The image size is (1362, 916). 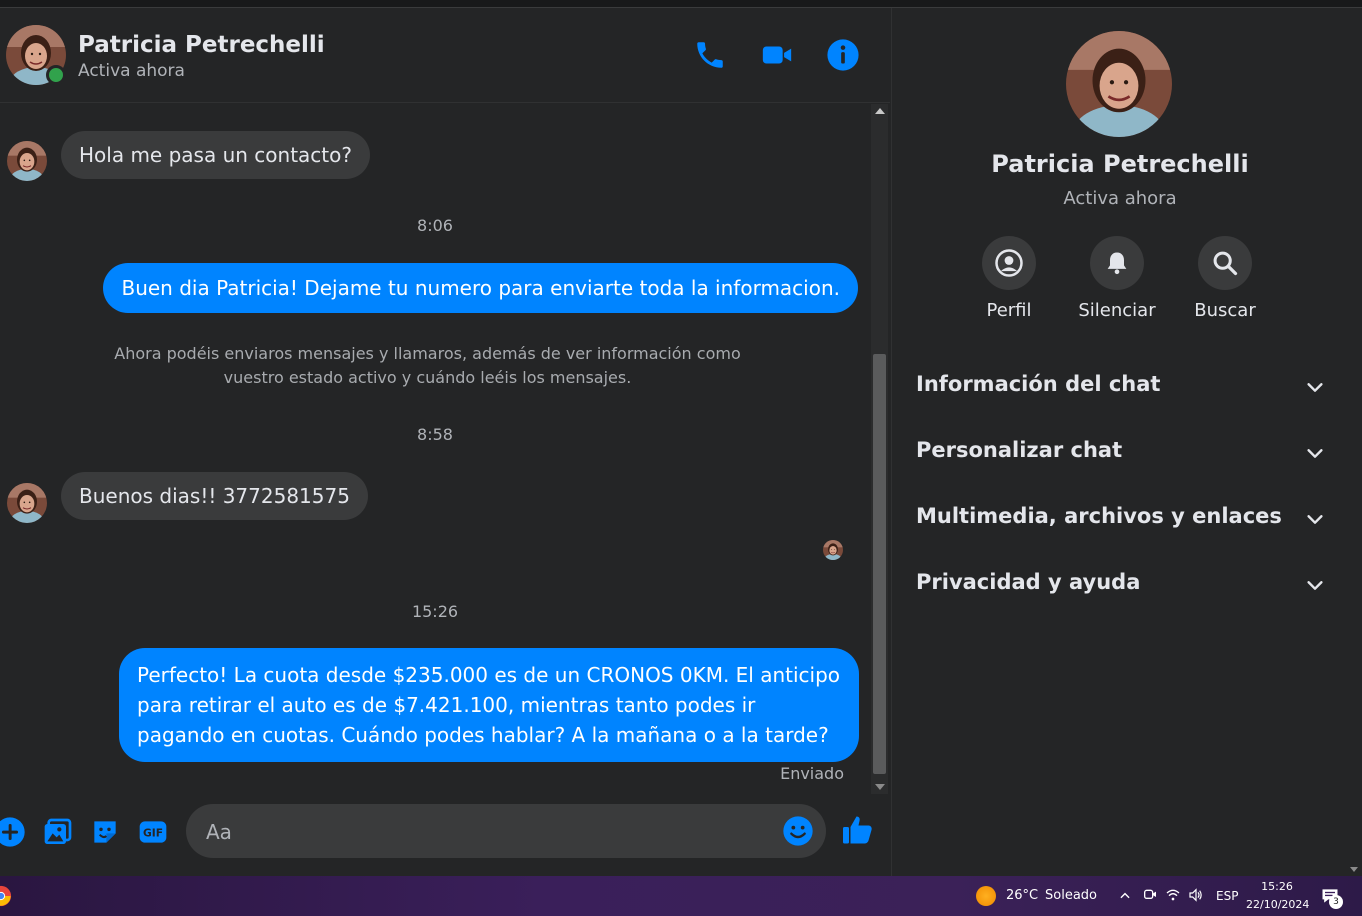 What do you see at coordinates (1354, 442) in the screenshot?
I see `side-scrollbar` at bounding box center [1354, 442].